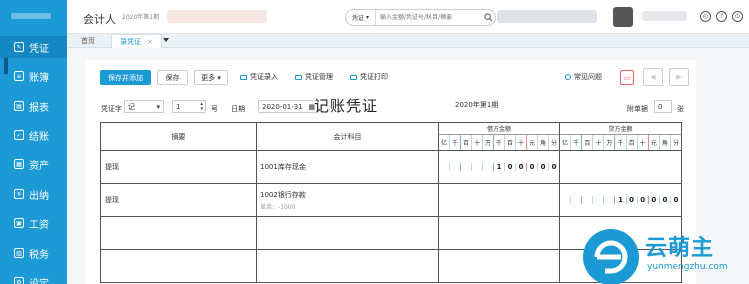 The width and height of the screenshot is (749, 284). I want to click on table-row: 提现 1002银行存款 显余：-1000 100000, so click(391, 200).